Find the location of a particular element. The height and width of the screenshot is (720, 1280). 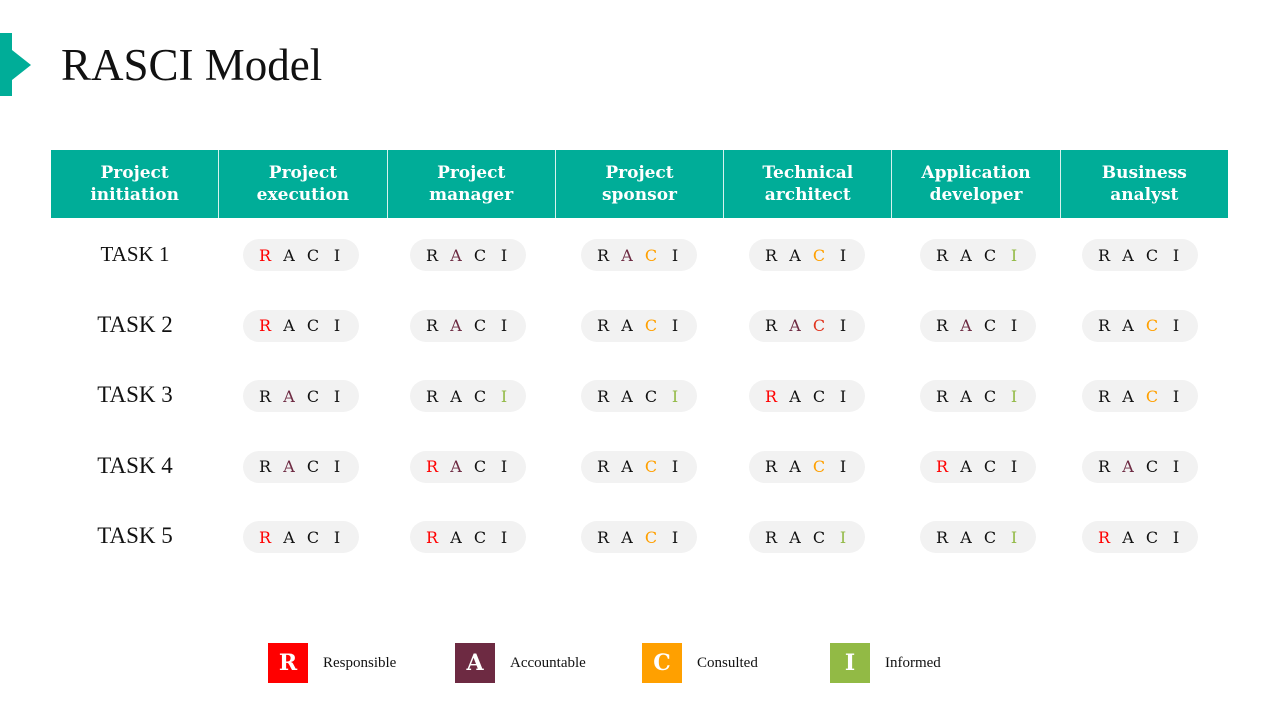

task-row: TASK 3RACIRACIRACIRACIRACIRACI is located at coordinates (639, 395).